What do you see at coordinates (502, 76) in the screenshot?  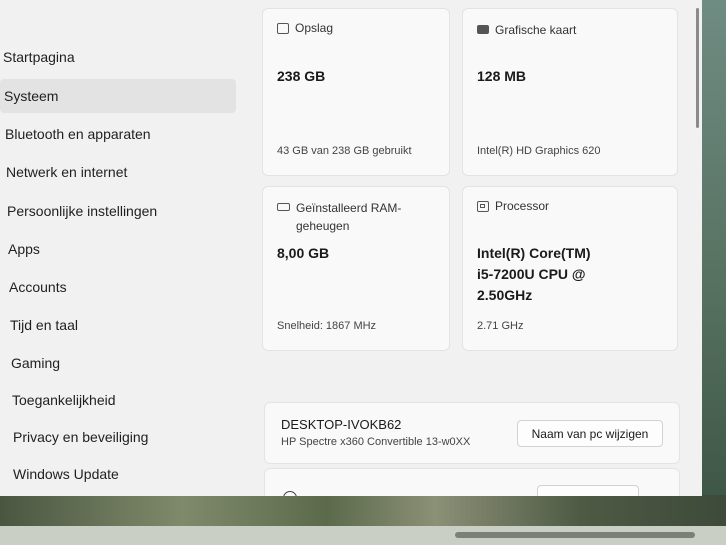 I see `graphics-value: 128 MB` at bounding box center [502, 76].